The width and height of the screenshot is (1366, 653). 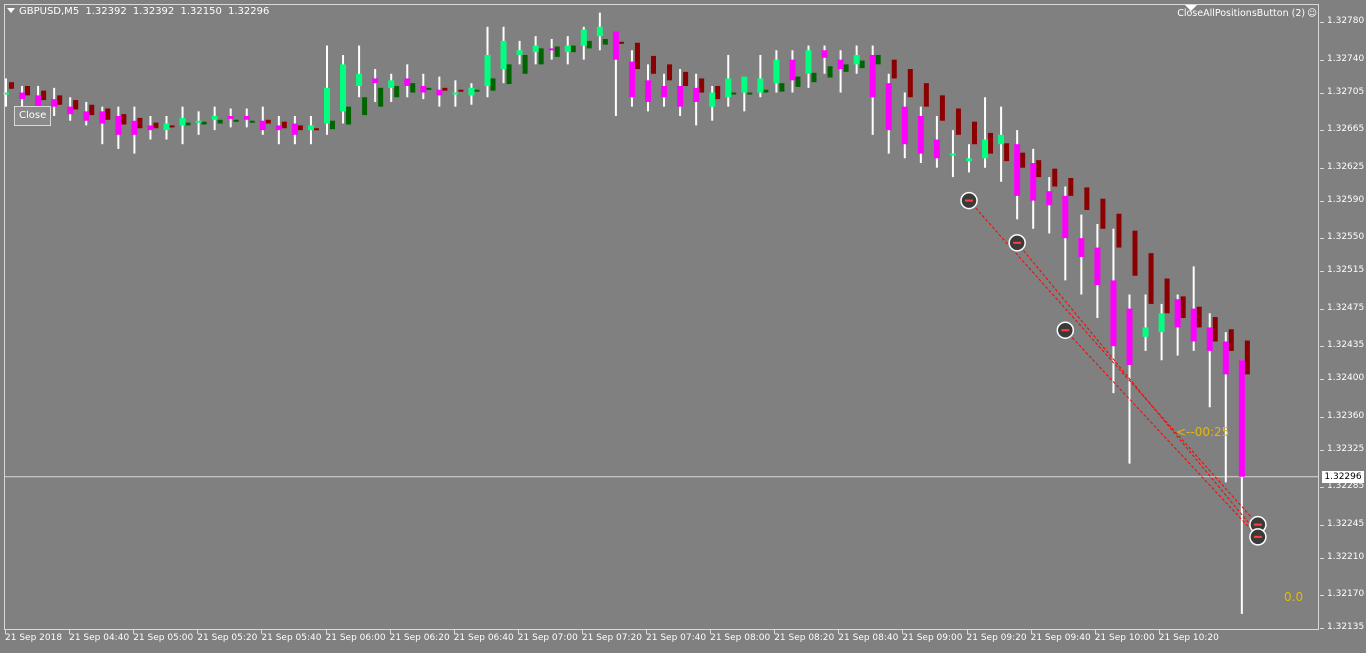 What do you see at coordinates (611, 638) in the screenshot?
I see `time-tick-label: 21 Sep 07:20` at bounding box center [611, 638].